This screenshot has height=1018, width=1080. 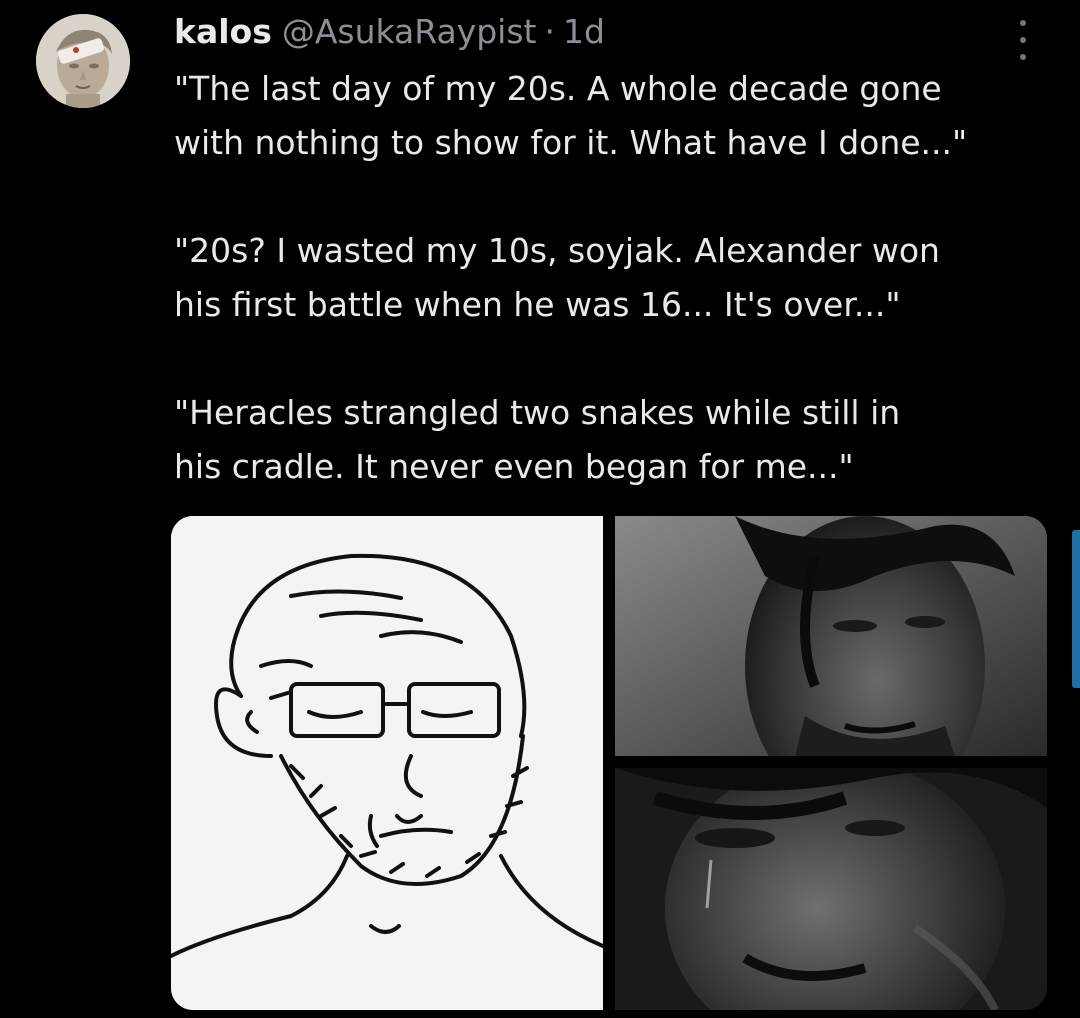 I want to click on scrollbar-thumb, so click(x=1076, y=609).